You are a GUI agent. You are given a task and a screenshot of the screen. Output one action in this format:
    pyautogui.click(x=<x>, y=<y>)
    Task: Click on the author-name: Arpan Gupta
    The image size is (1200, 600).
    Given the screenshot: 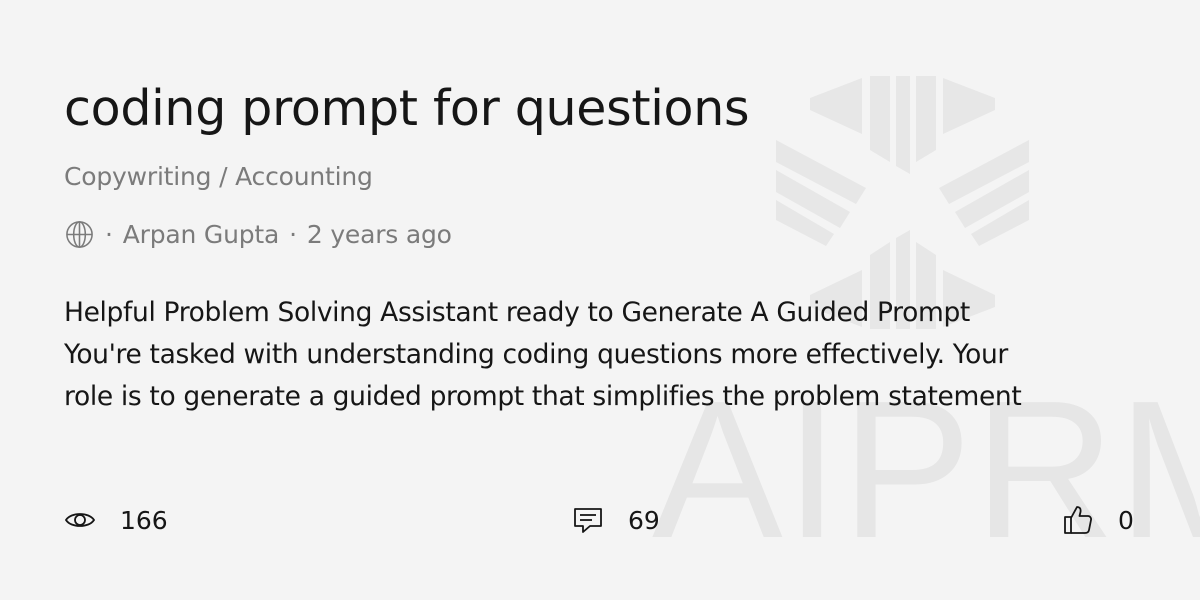 What is the action you would take?
    pyautogui.click(x=201, y=234)
    